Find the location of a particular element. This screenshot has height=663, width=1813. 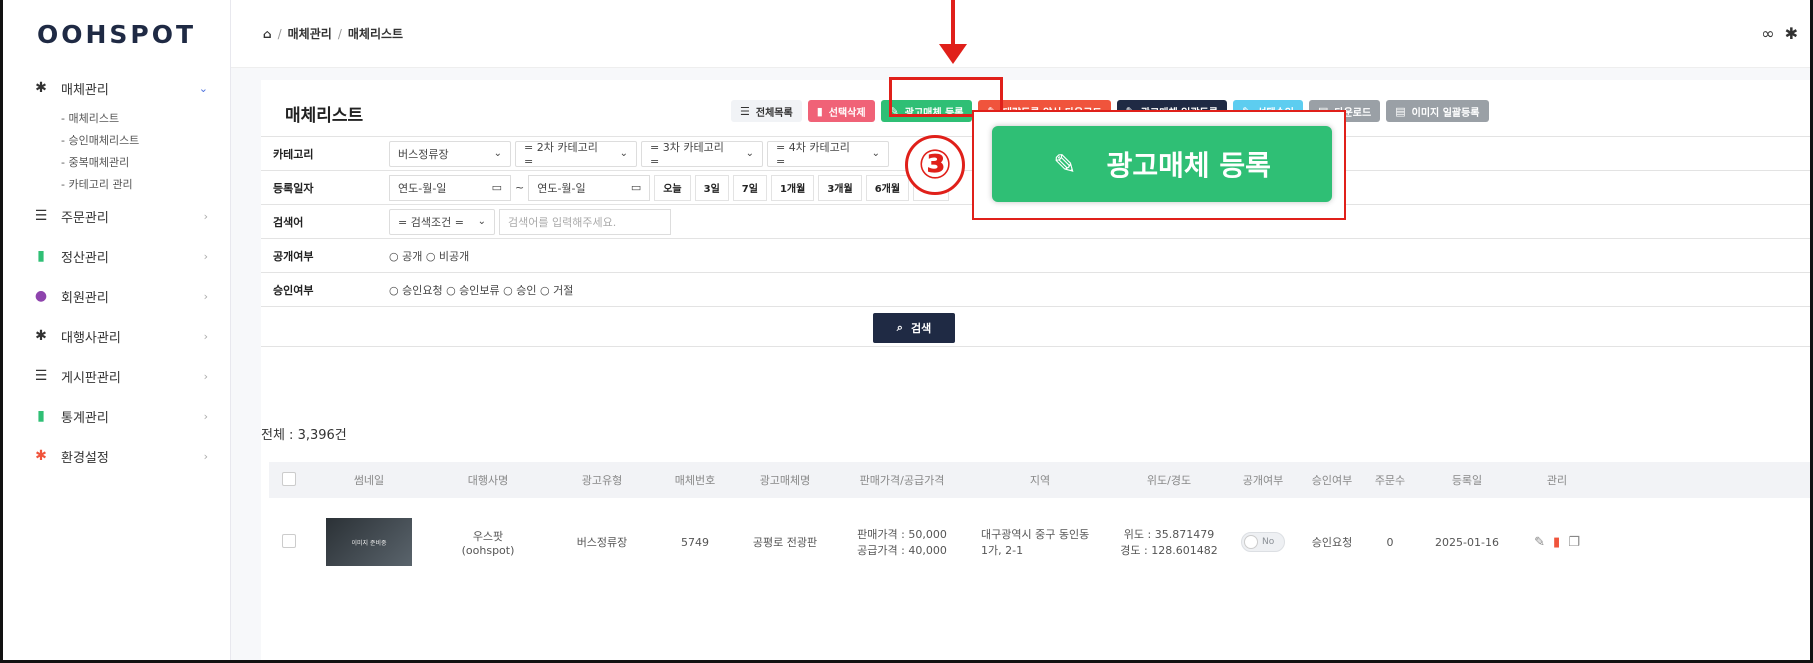

sidebar-item-agency: ✱ 대행사관리 › is located at coordinates (116, 336).